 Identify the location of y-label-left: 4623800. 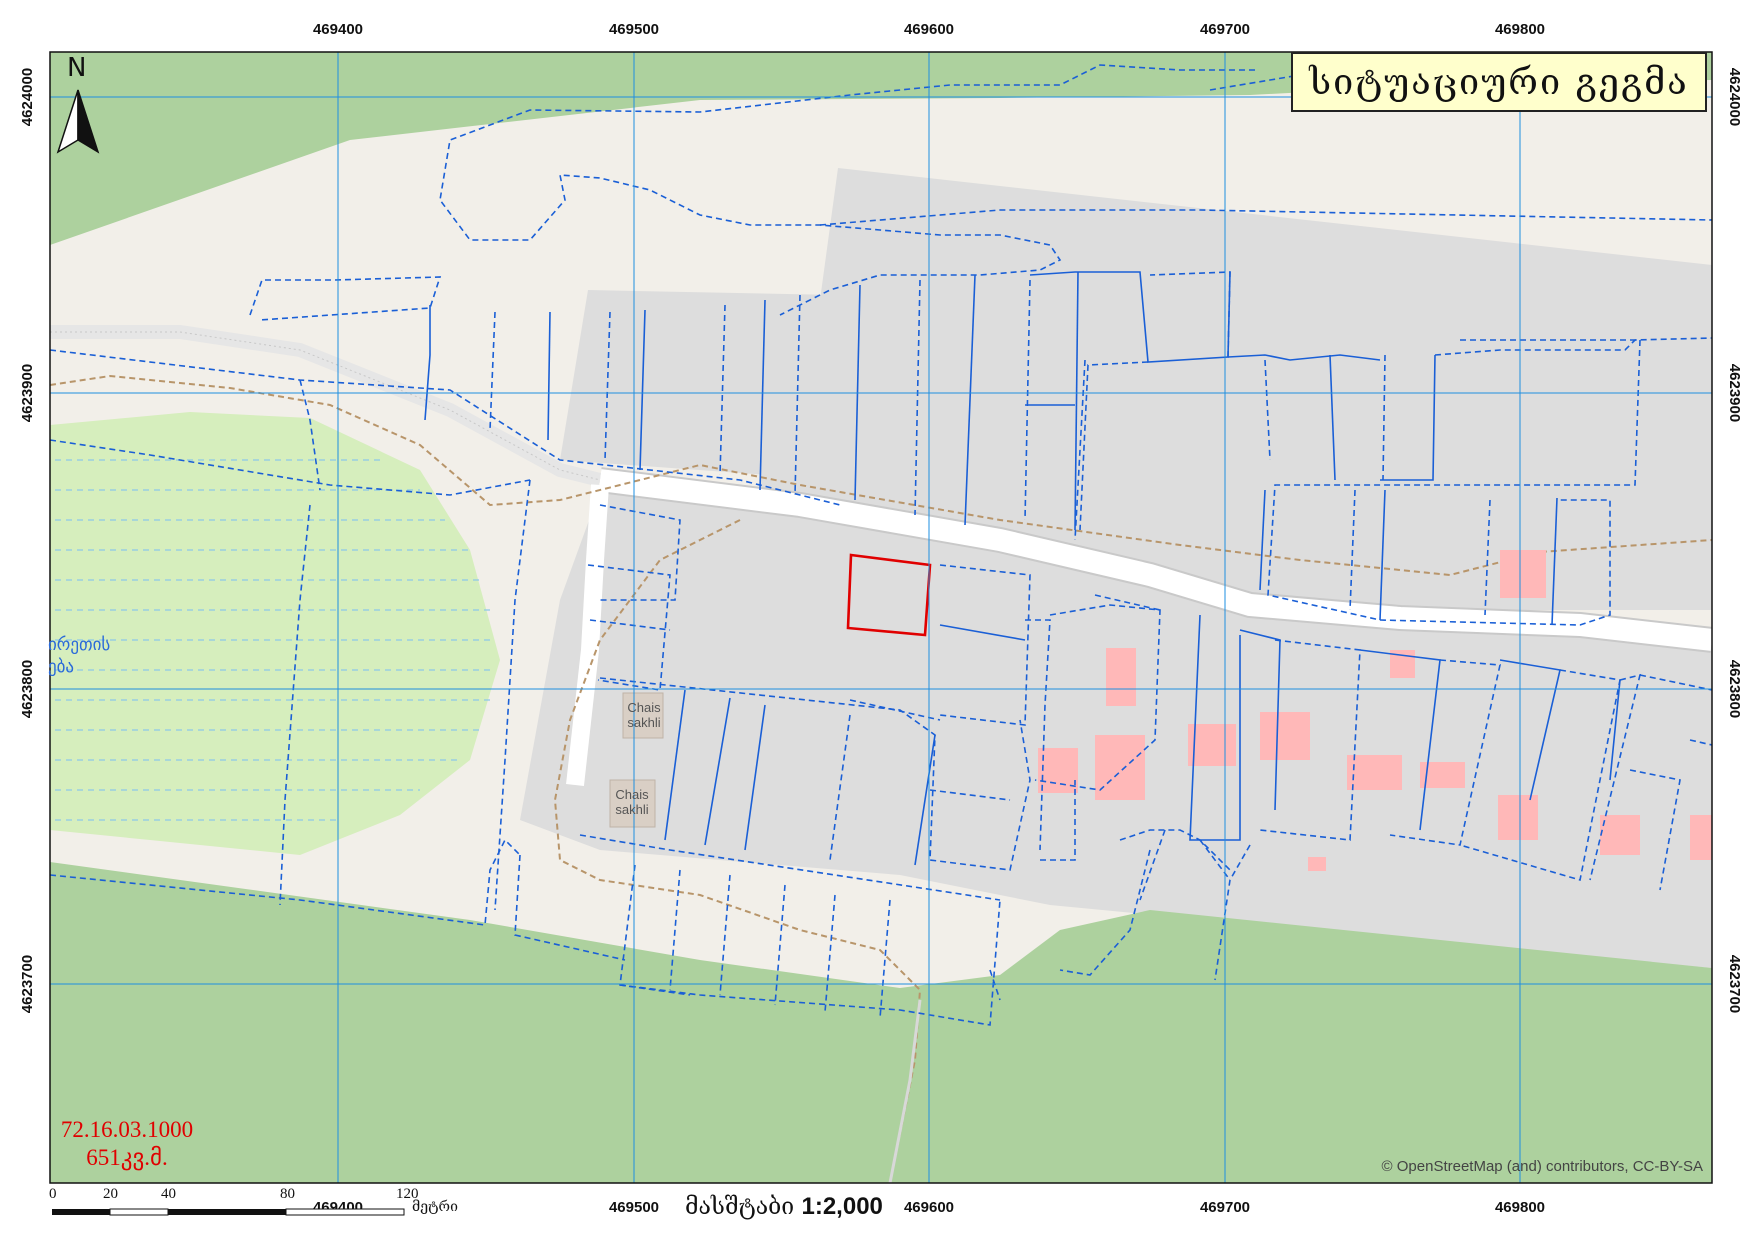
(27, 689).